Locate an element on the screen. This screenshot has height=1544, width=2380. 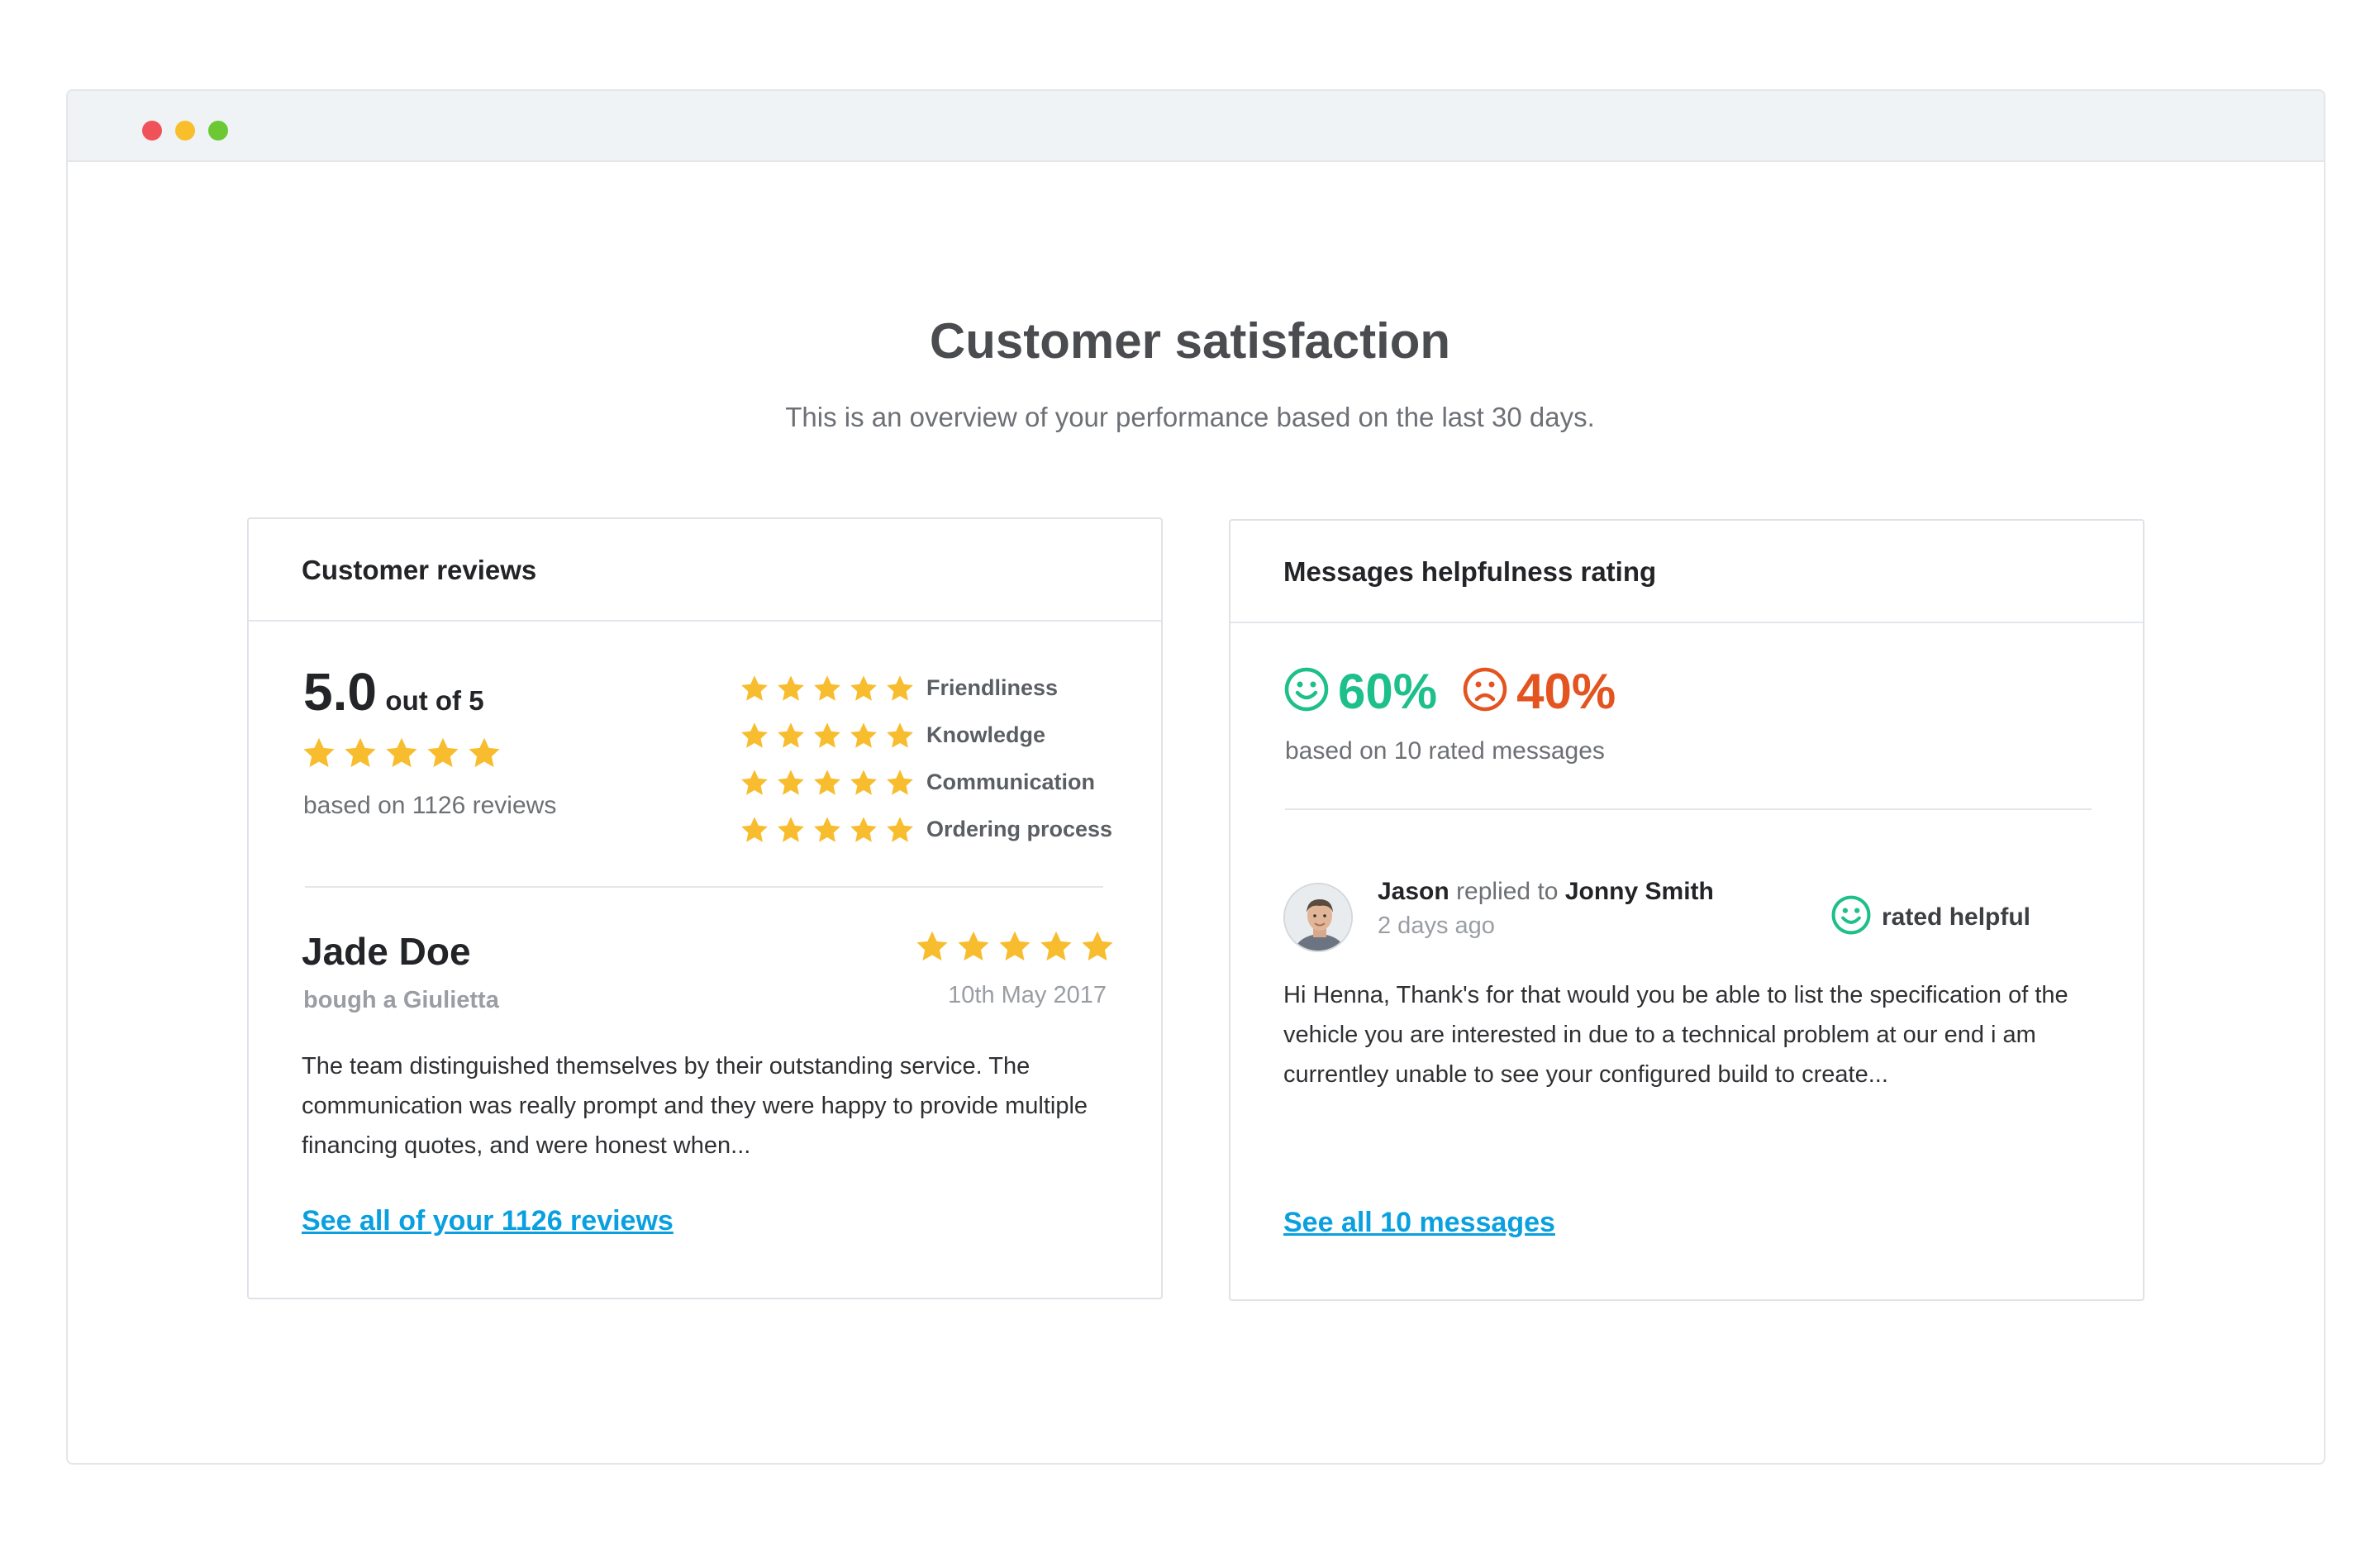
reviewer-purchase: bough a Giulietta is located at coordinates (401, 1000).